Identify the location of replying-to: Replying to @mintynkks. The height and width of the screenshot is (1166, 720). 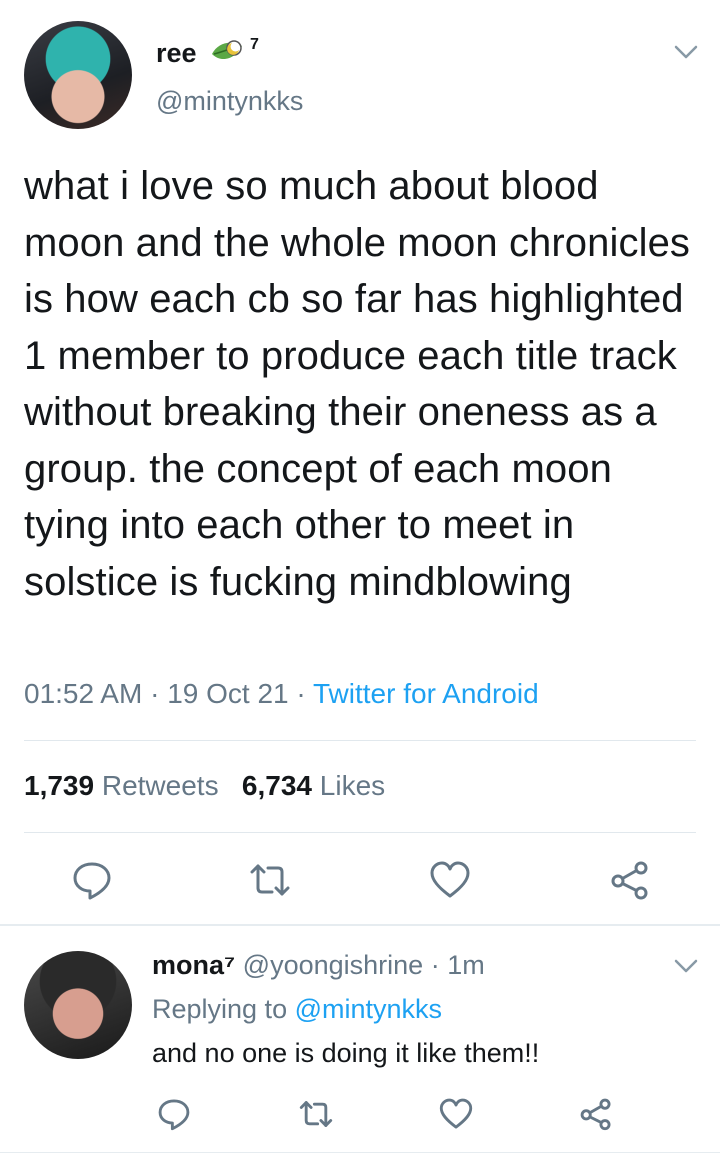
(297, 1009).